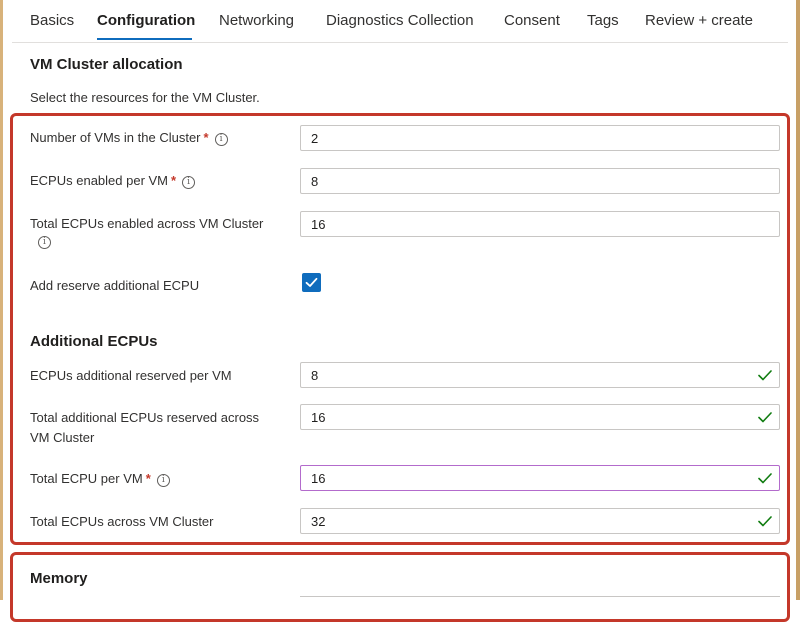 The width and height of the screenshot is (800, 622). What do you see at coordinates (115, 137) in the screenshot?
I see `num-vms-label-text: Number of VMs in the Cluster` at bounding box center [115, 137].